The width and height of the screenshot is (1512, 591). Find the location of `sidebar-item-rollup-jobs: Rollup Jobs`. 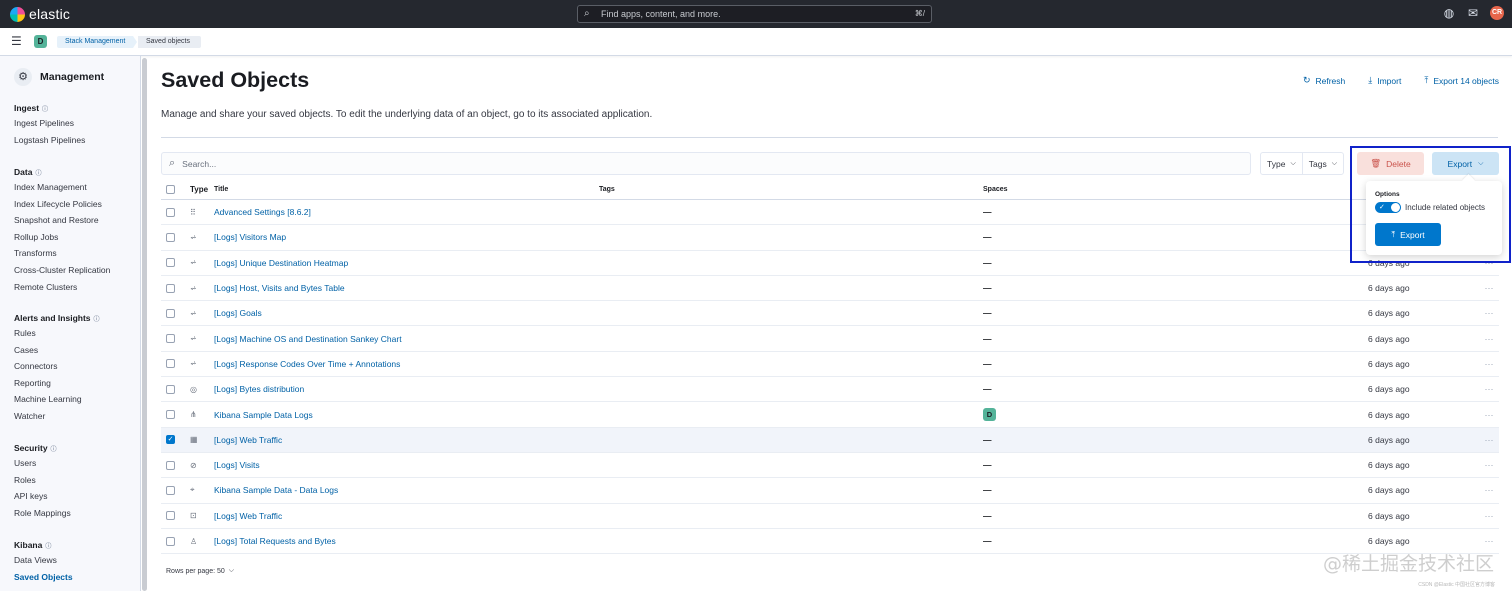

sidebar-item-rollup-jobs: Rollup Jobs is located at coordinates (62, 237).